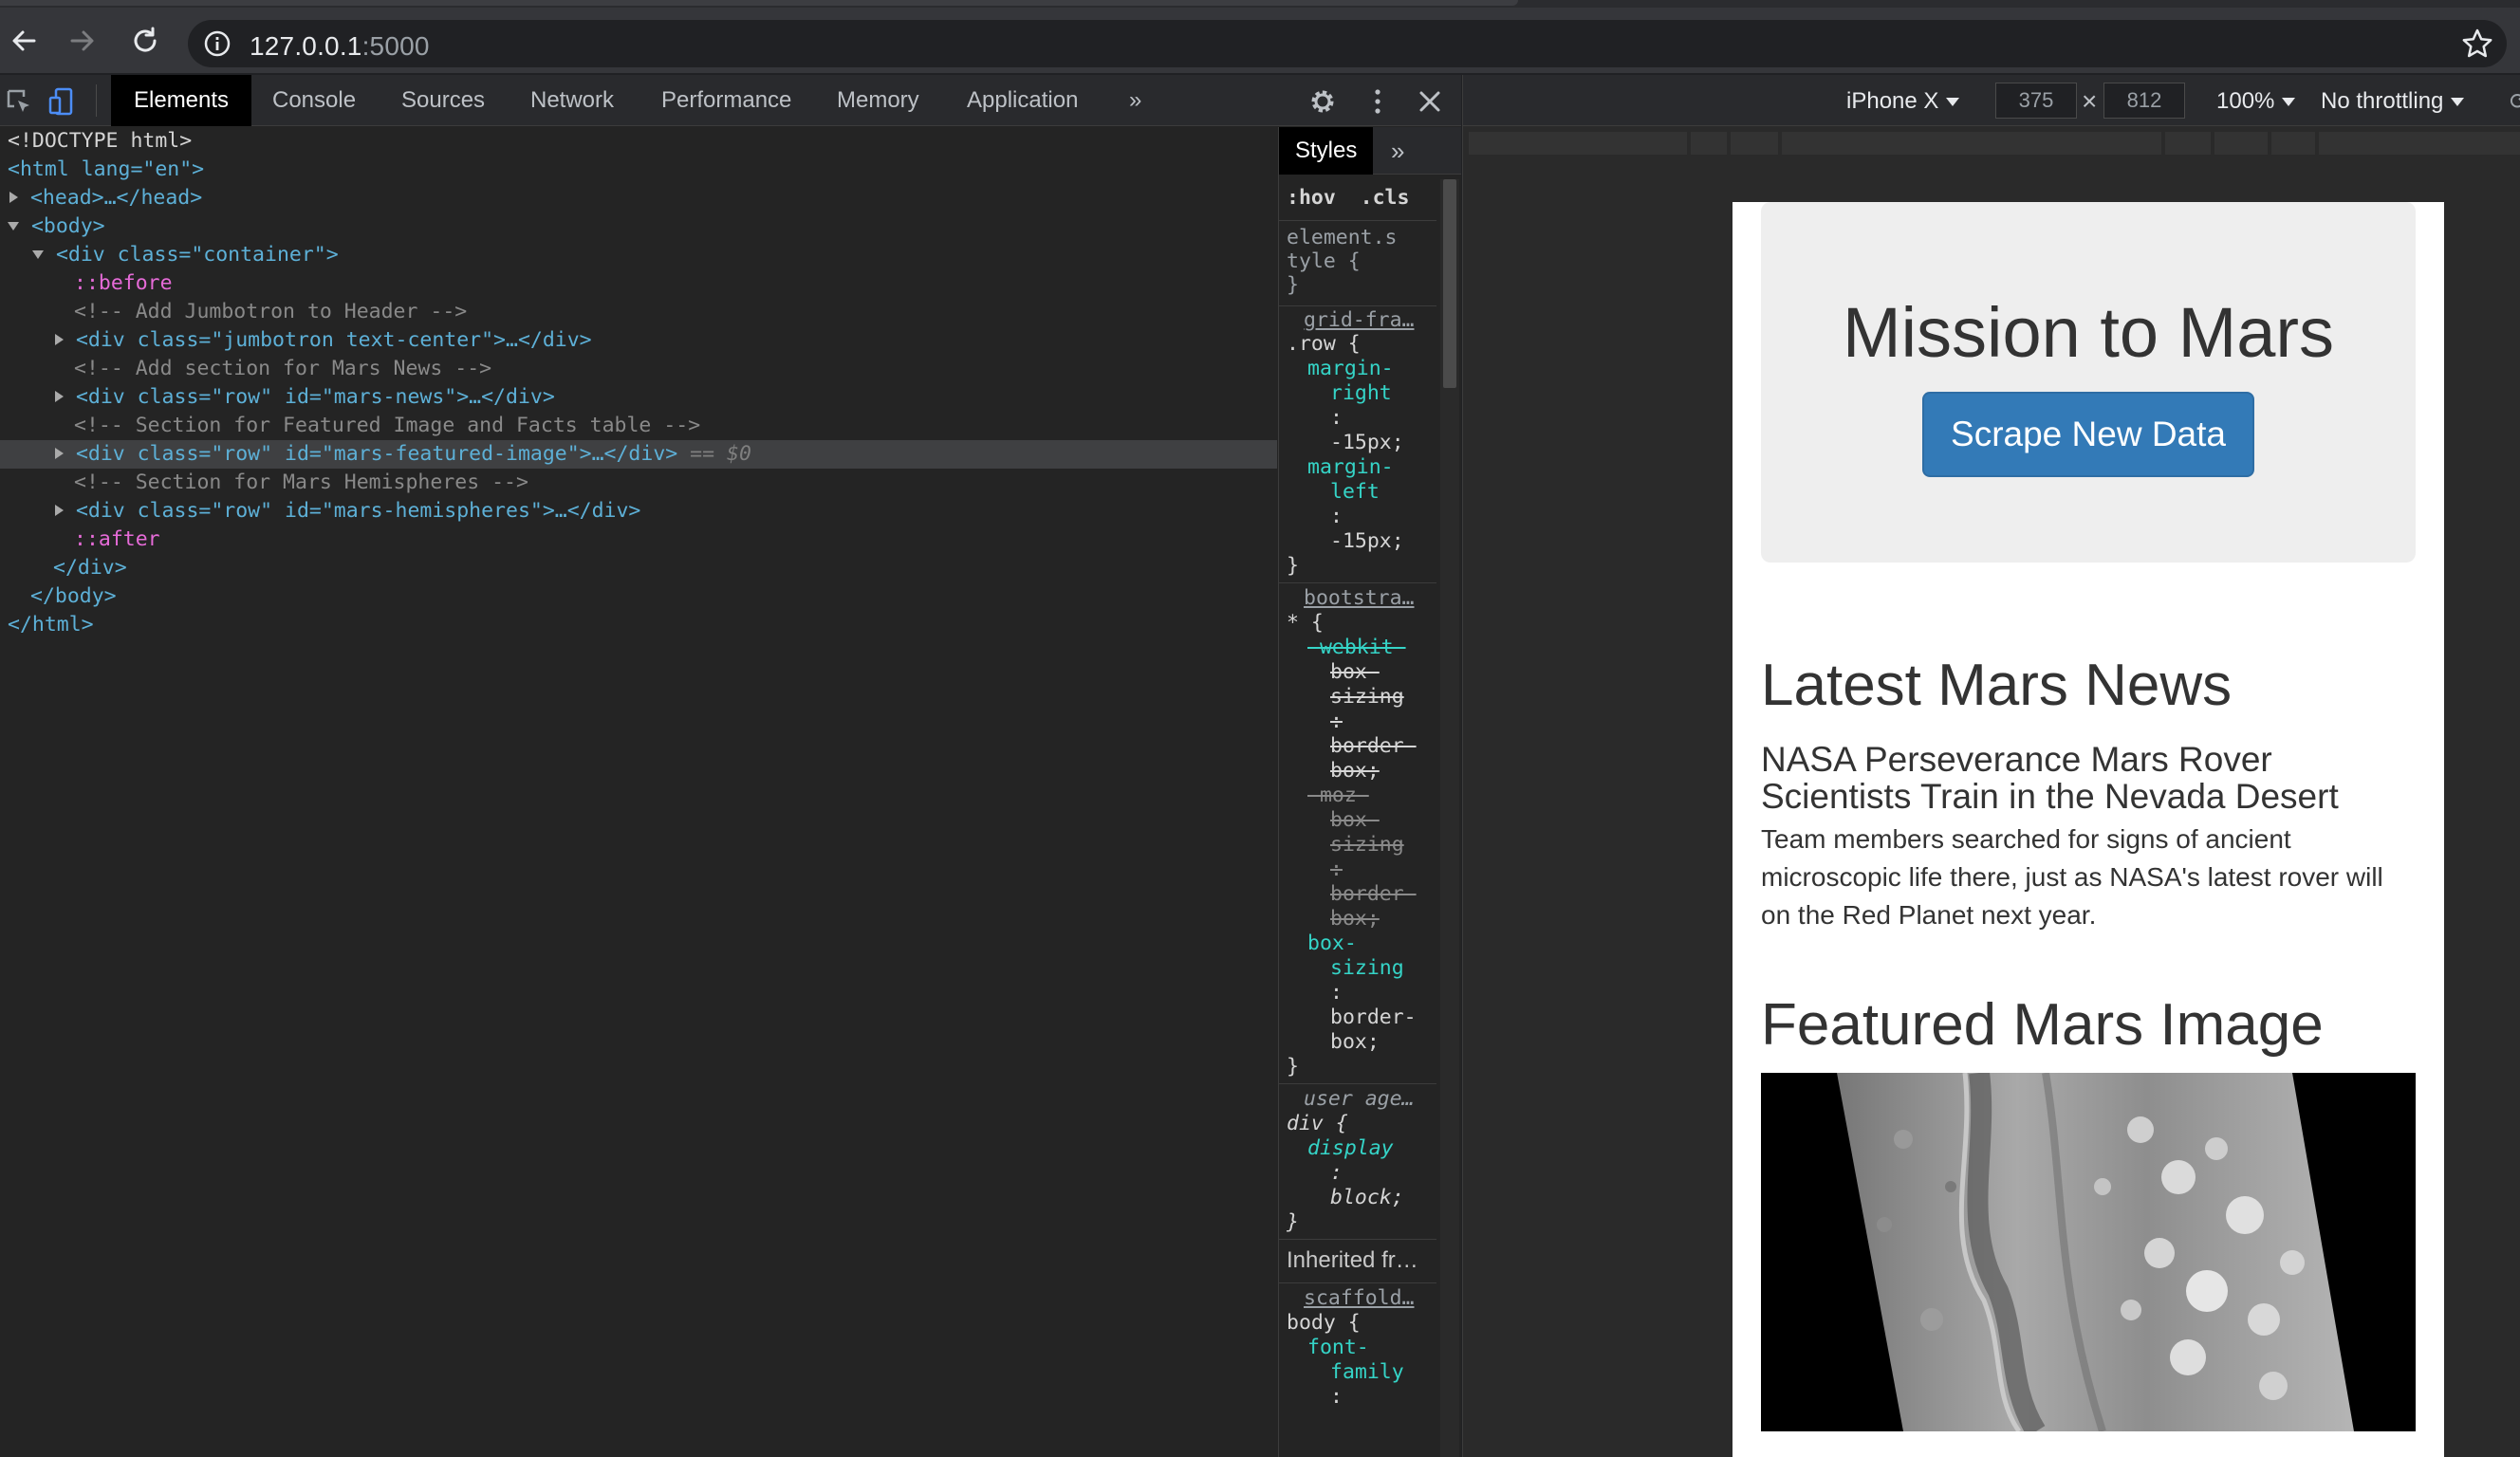  I want to click on tree-node-comment: <!-- Add section for Mars News -->, so click(638, 369).